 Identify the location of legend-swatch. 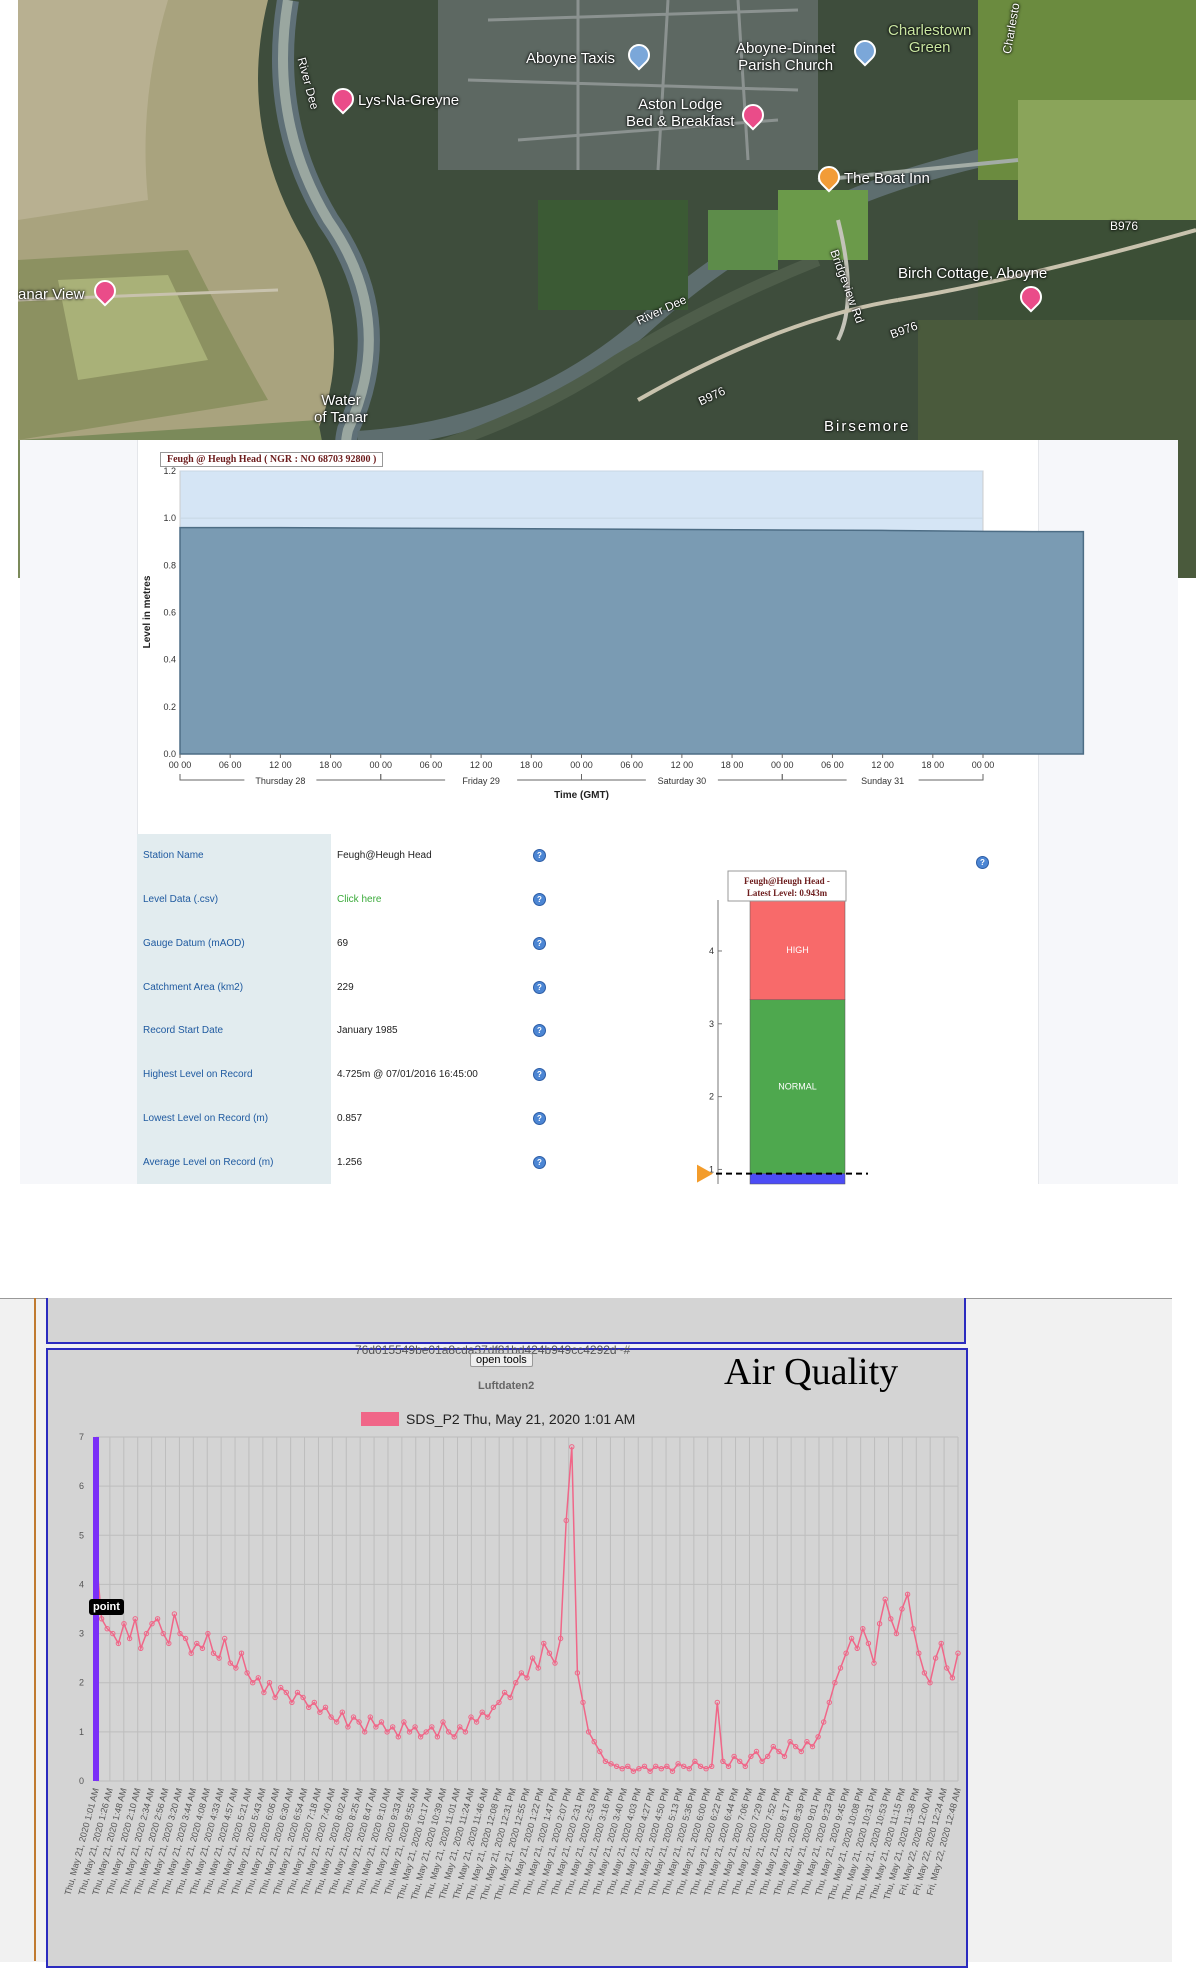
(380, 1419).